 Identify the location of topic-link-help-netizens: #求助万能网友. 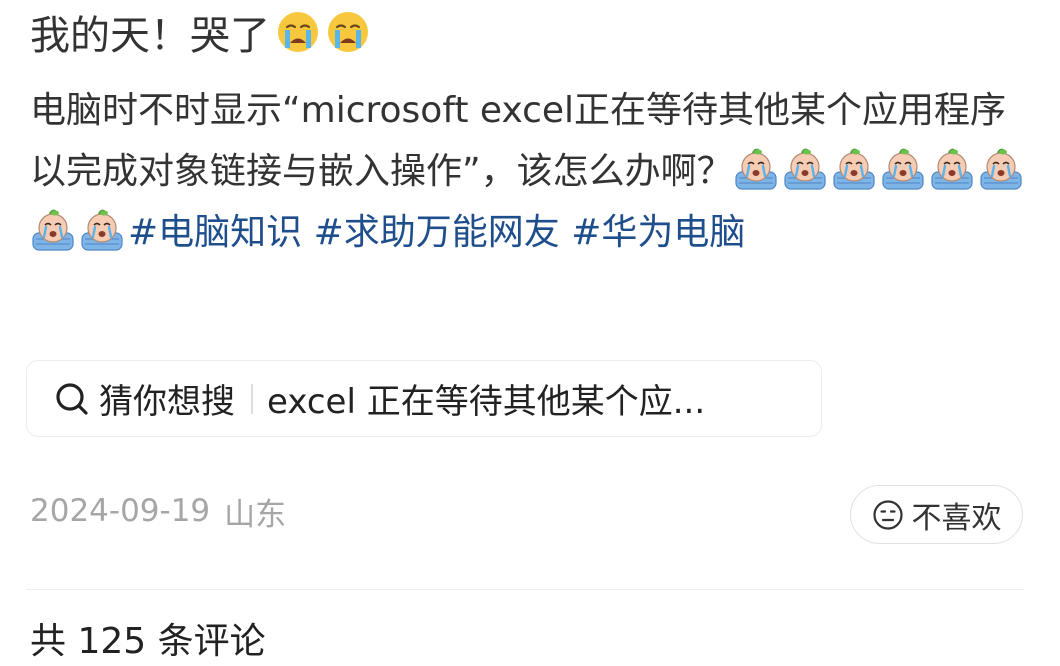
(437, 232).